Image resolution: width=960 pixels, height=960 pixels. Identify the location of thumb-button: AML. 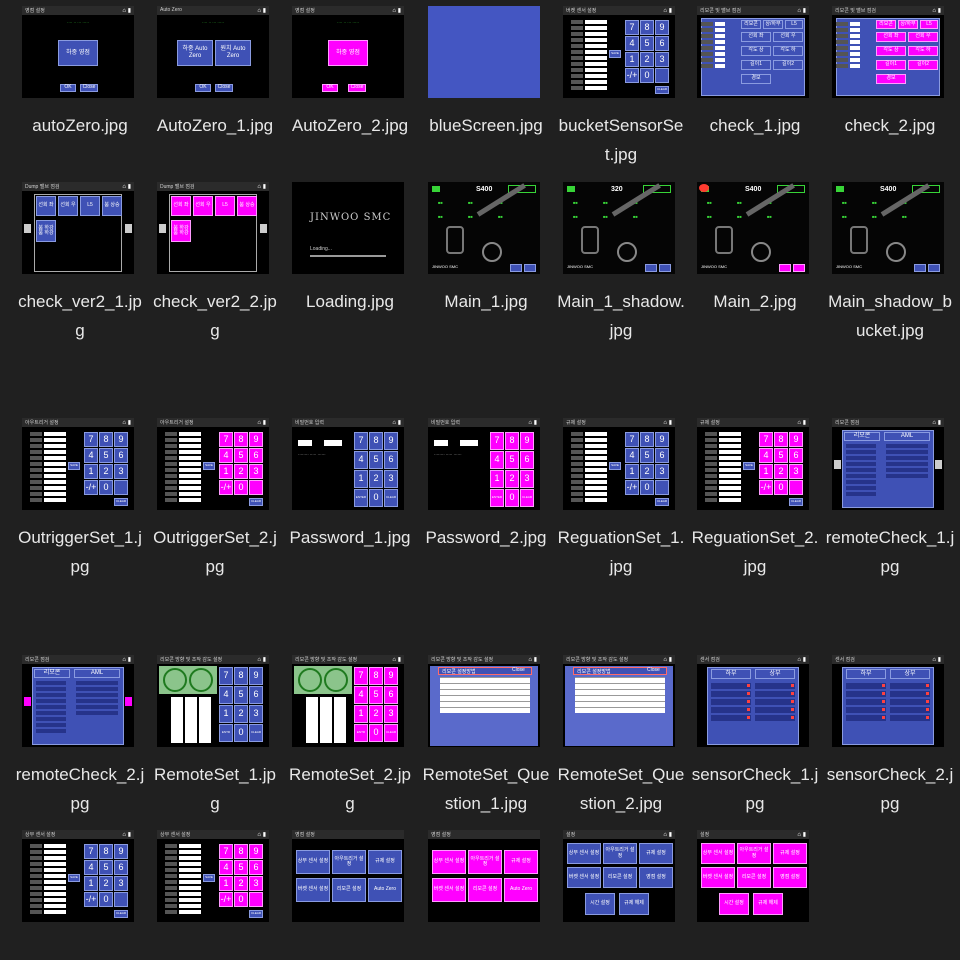
(907, 436).